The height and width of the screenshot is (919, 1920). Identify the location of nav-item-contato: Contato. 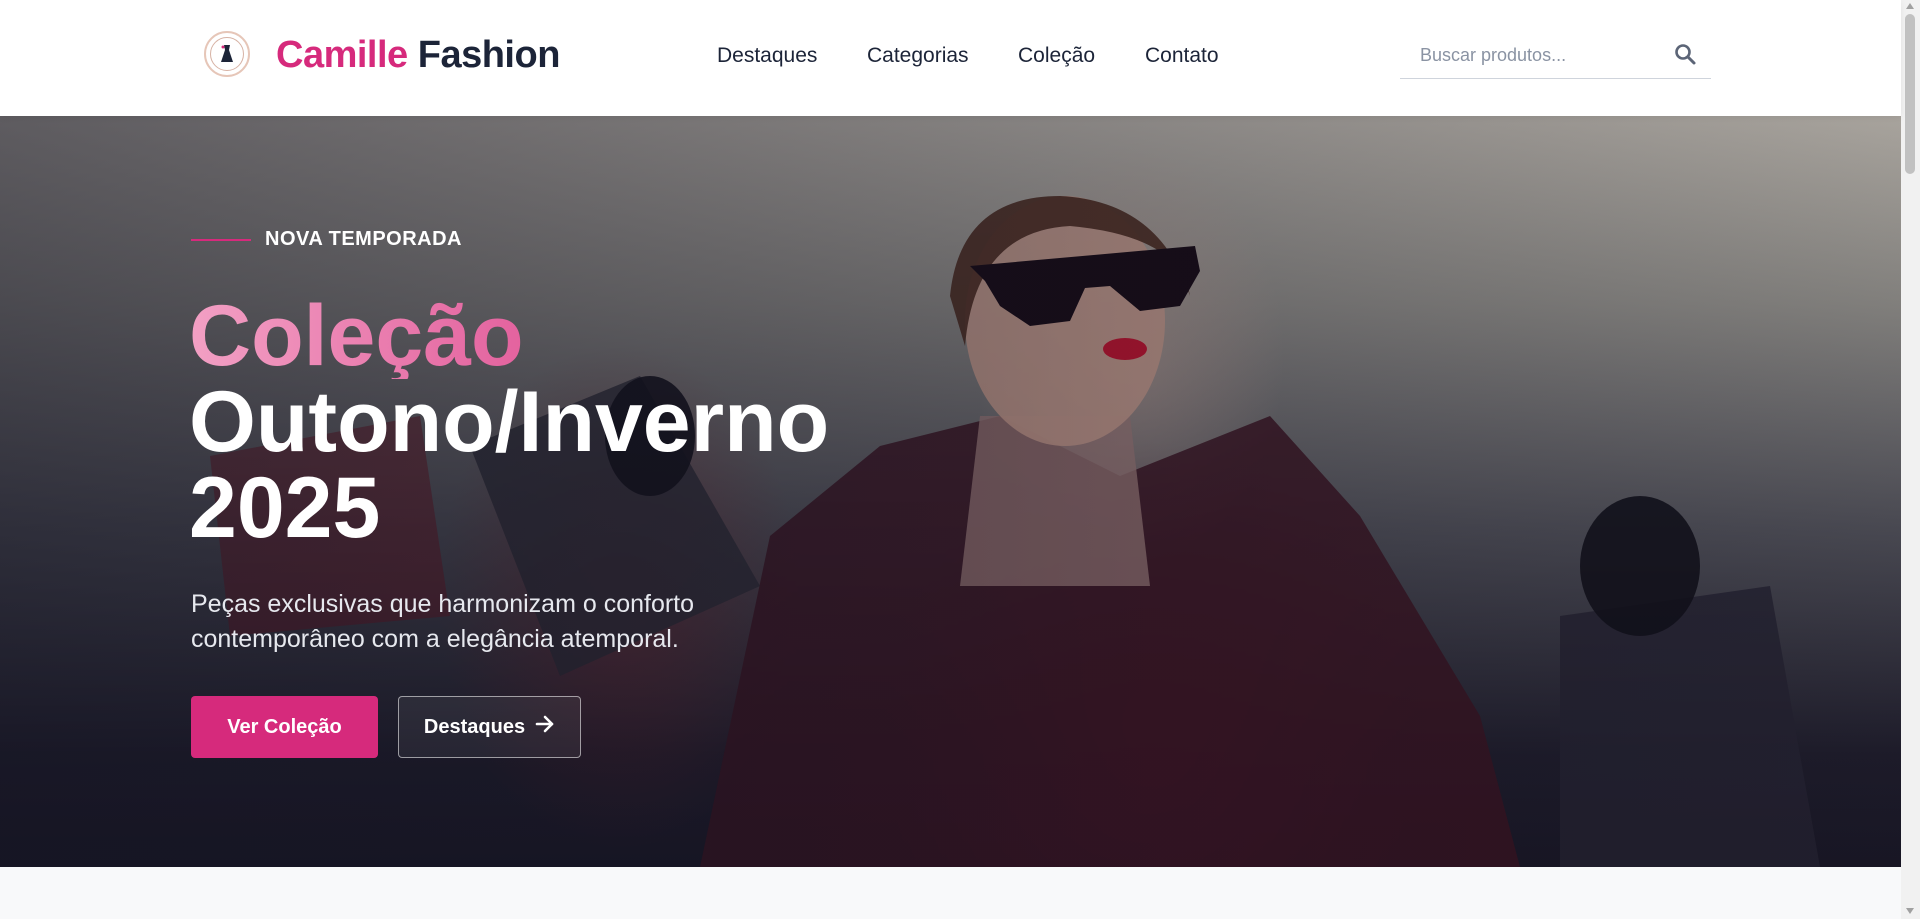
(1182, 56).